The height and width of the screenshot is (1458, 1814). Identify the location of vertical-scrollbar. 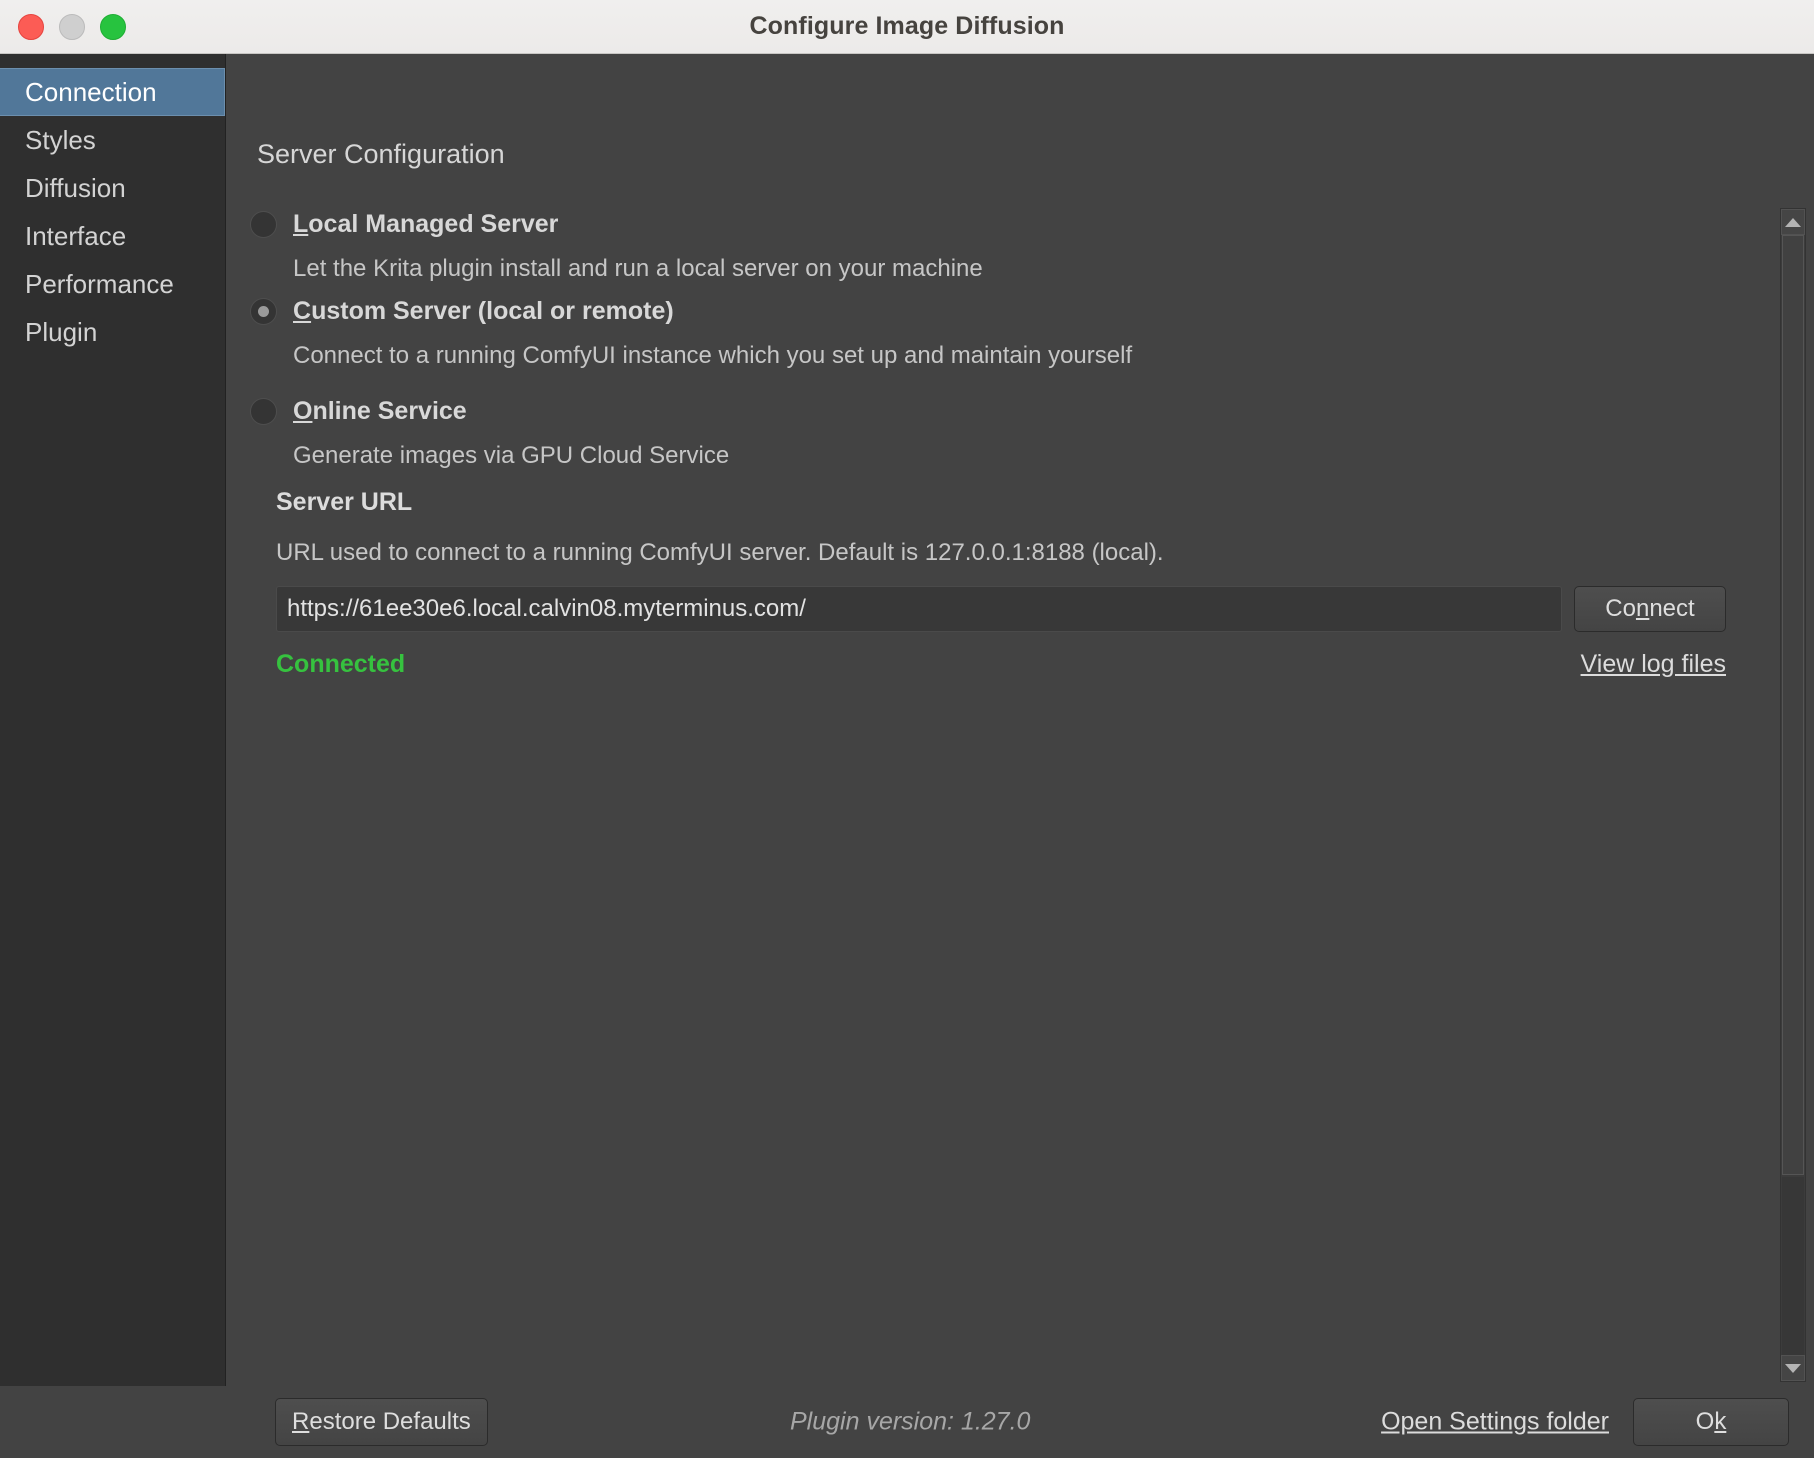
(1793, 795).